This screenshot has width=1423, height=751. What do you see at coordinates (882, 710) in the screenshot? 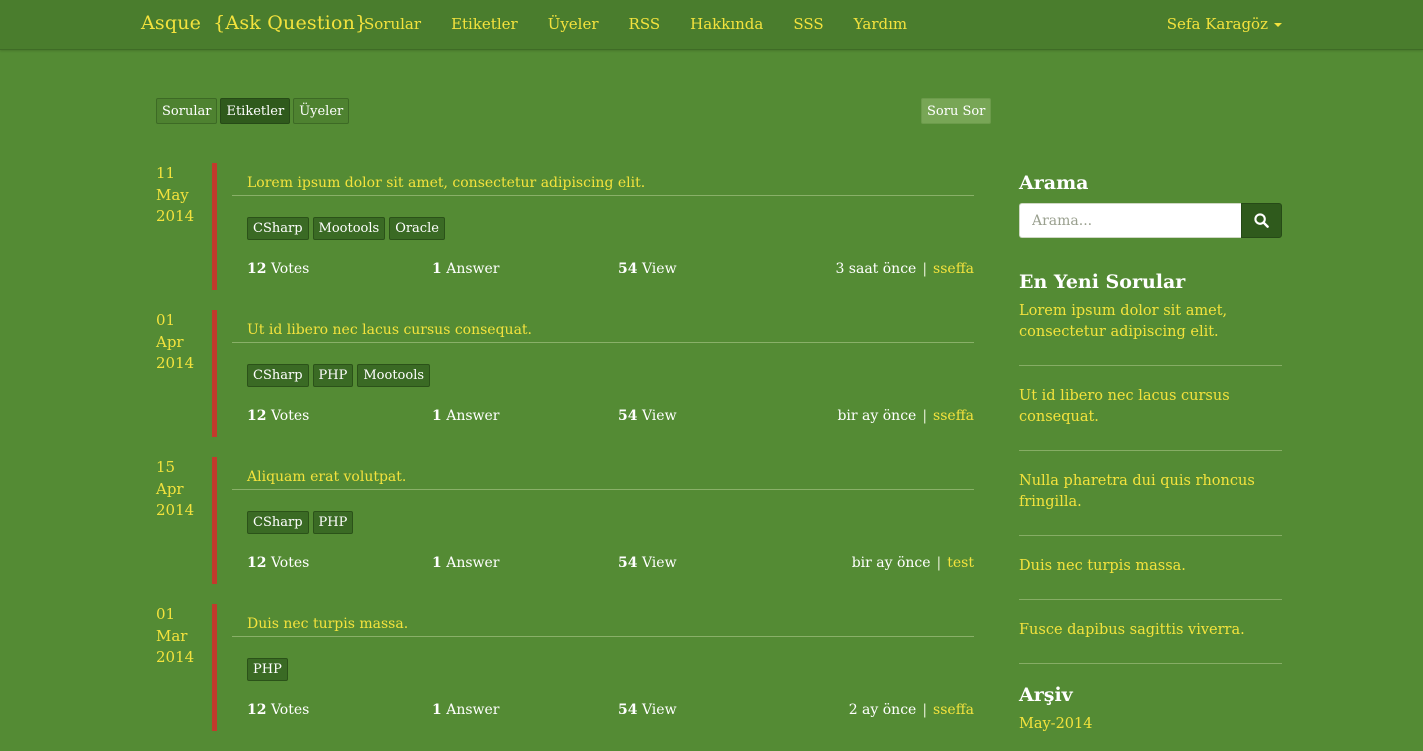
I see `time-ago: 2 ay önce` at bounding box center [882, 710].